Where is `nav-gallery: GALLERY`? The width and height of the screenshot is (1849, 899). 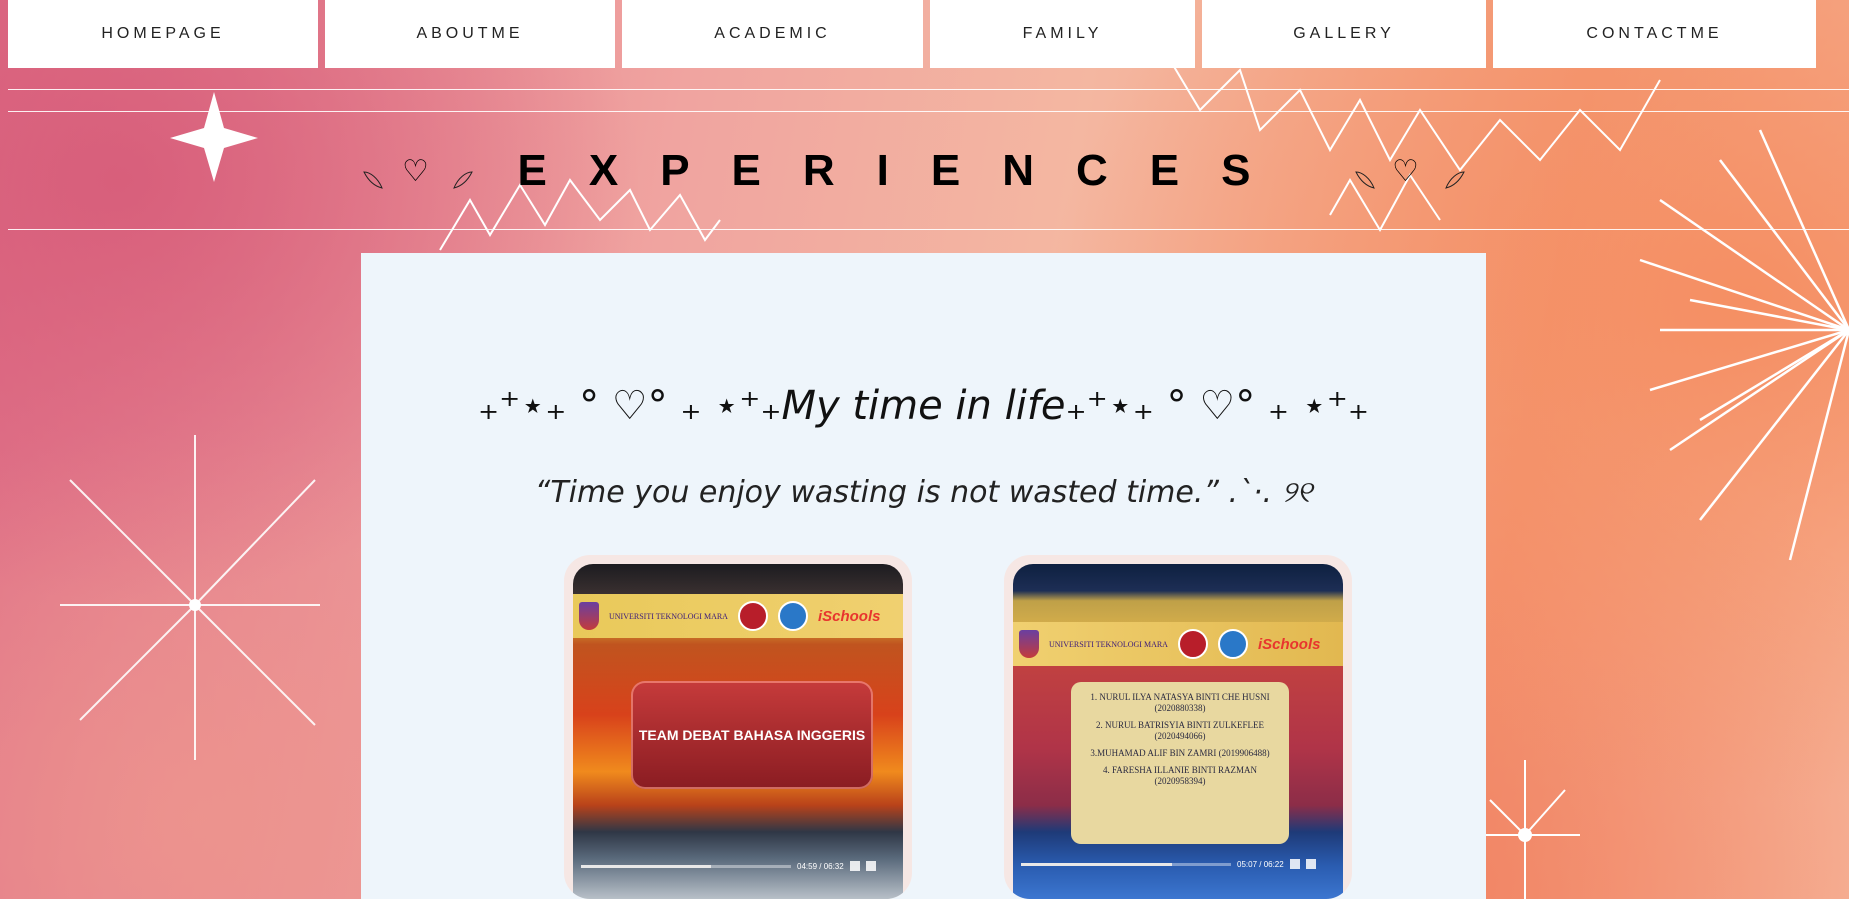 nav-gallery: GALLERY is located at coordinates (1344, 34).